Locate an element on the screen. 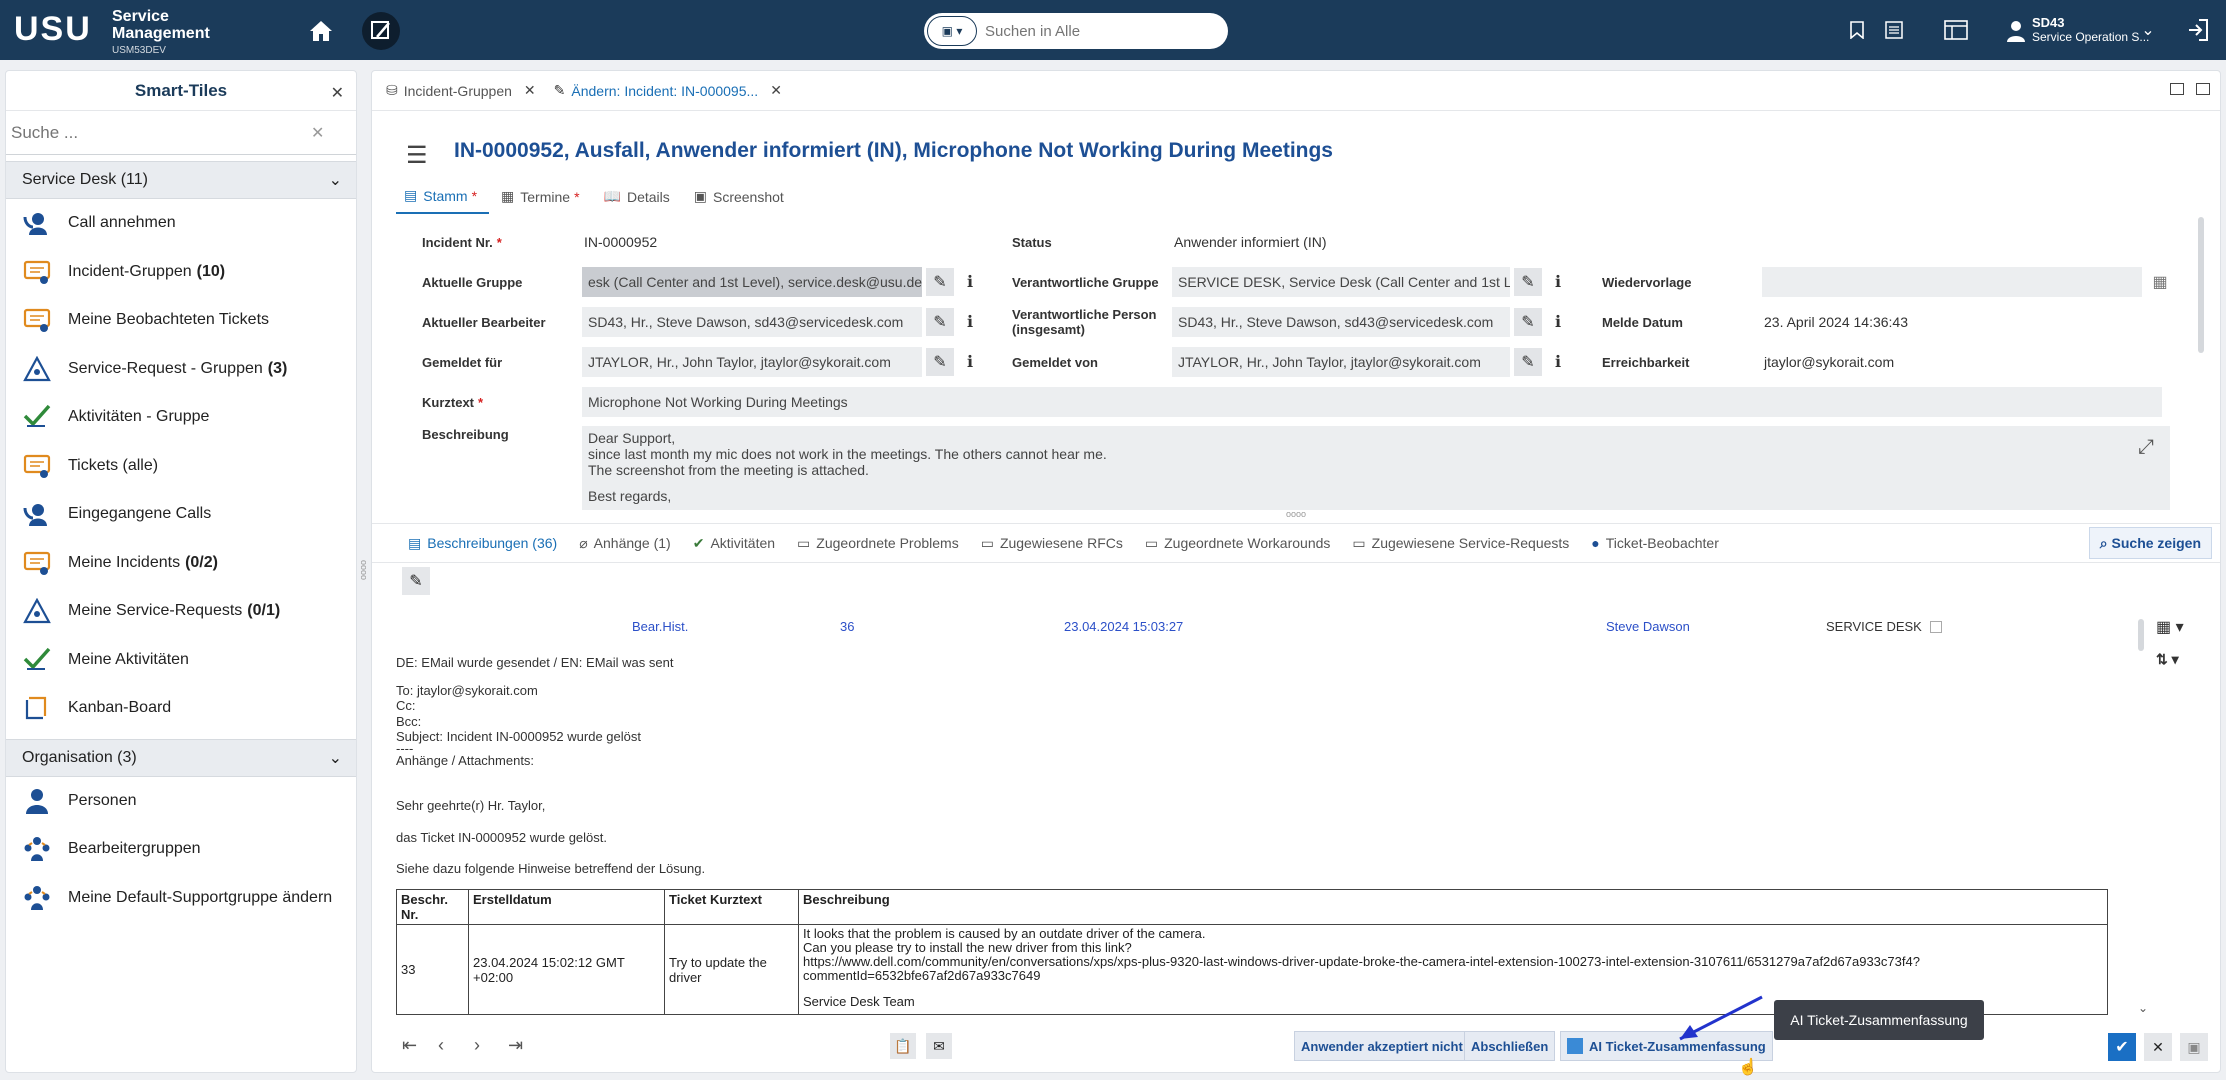 This screenshot has width=2226, height=1080. tab-workarounds: ▭ Zugeordnete Workarounds is located at coordinates (1238, 543).